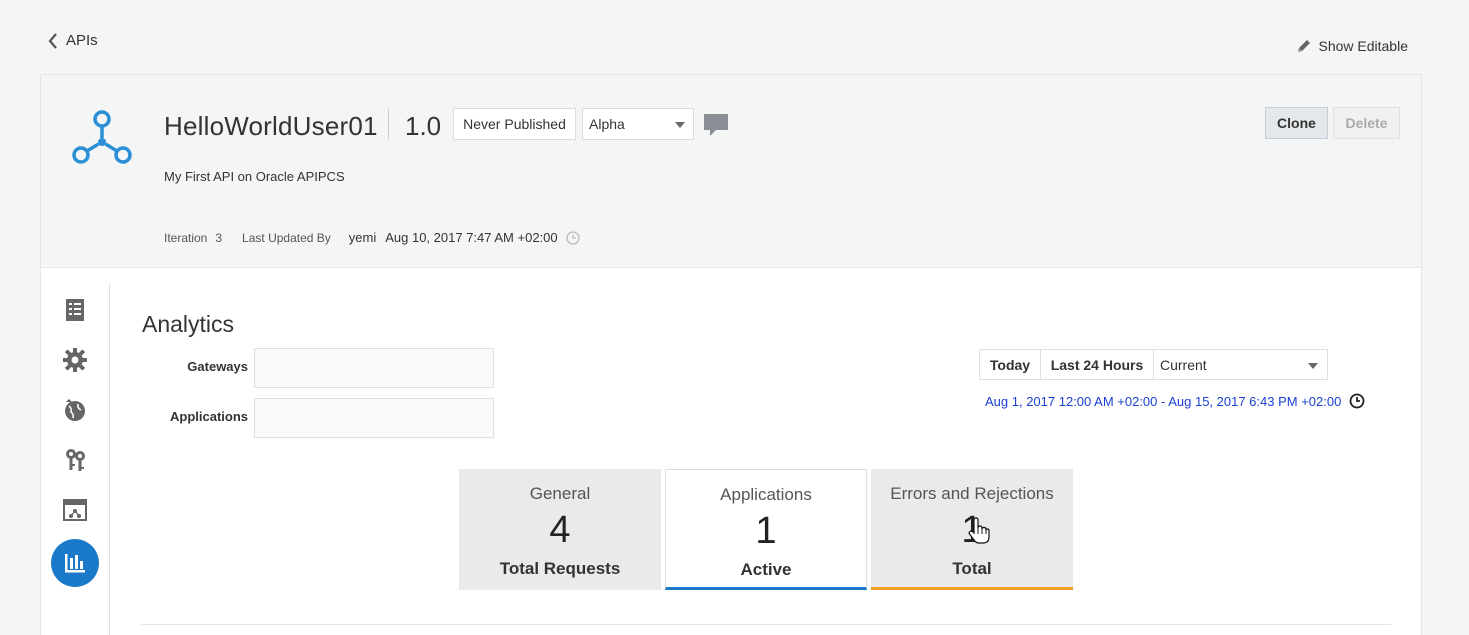 This screenshot has width=1469, height=635. I want to click on title-divider, so click(388, 124).